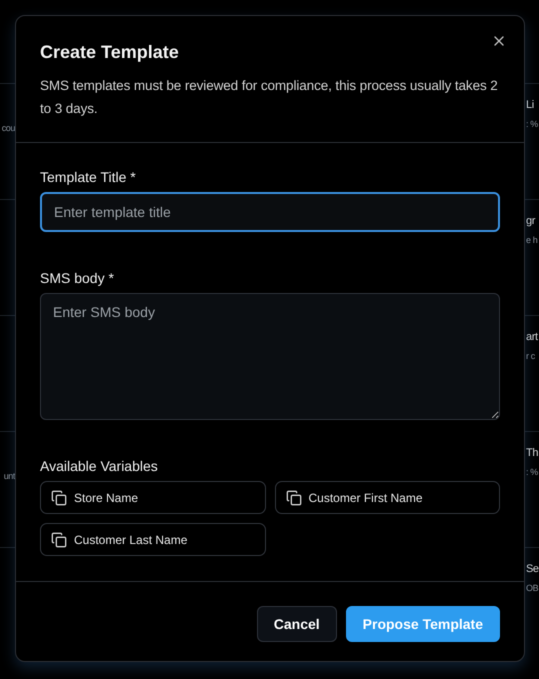 The width and height of the screenshot is (539, 679). I want to click on input-field: Enter template title, so click(270, 212).